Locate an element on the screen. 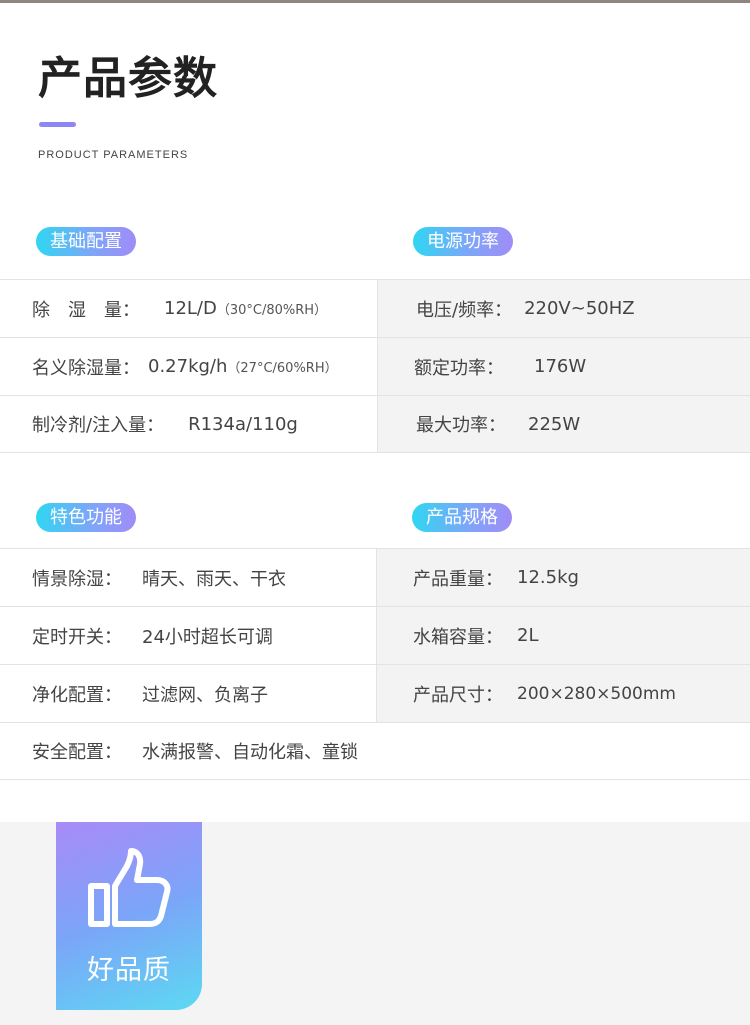 The width and height of the screenshot is (750, 1025). param-cell: 额定功率： 176W is located at coordinates (564, 366).